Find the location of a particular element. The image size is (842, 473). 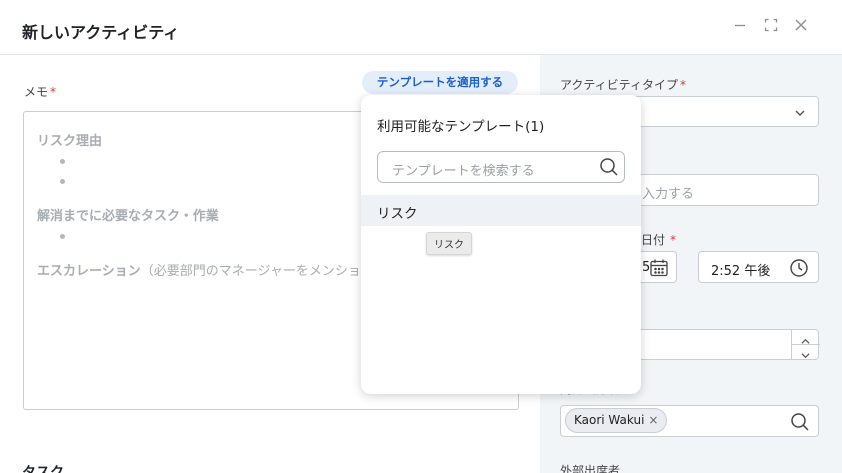

attendee-chip: Kaori Wakui × is located at coordinates (616, 420).